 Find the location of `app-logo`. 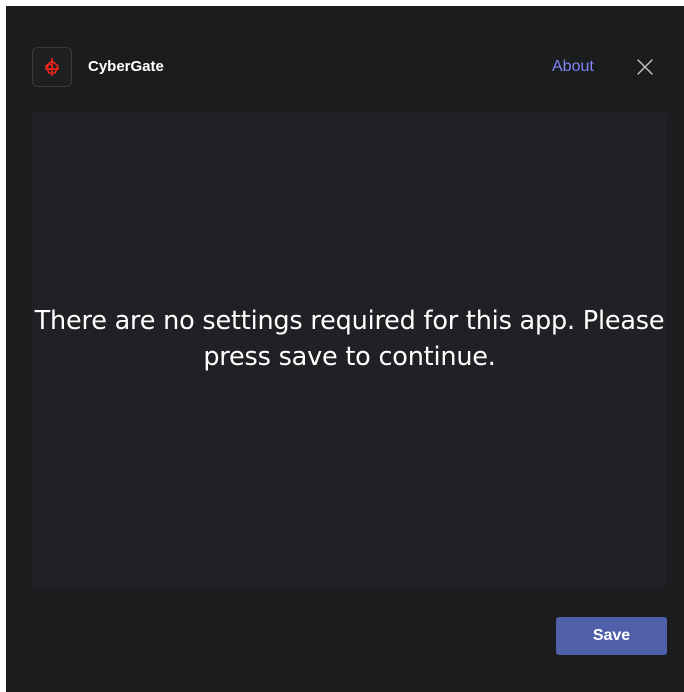

app-logo is located at coordinates (52, 67).